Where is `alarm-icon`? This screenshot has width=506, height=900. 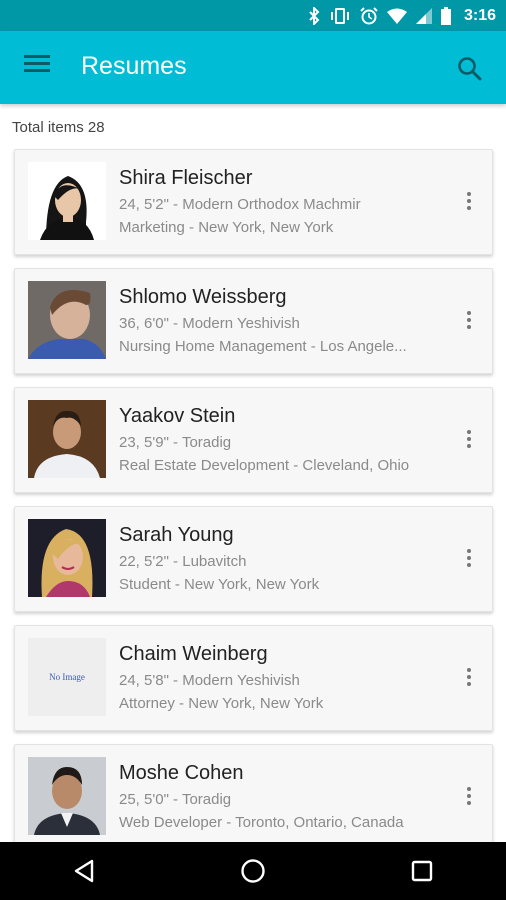
alarm-icon is located at coordinates (369, 15).